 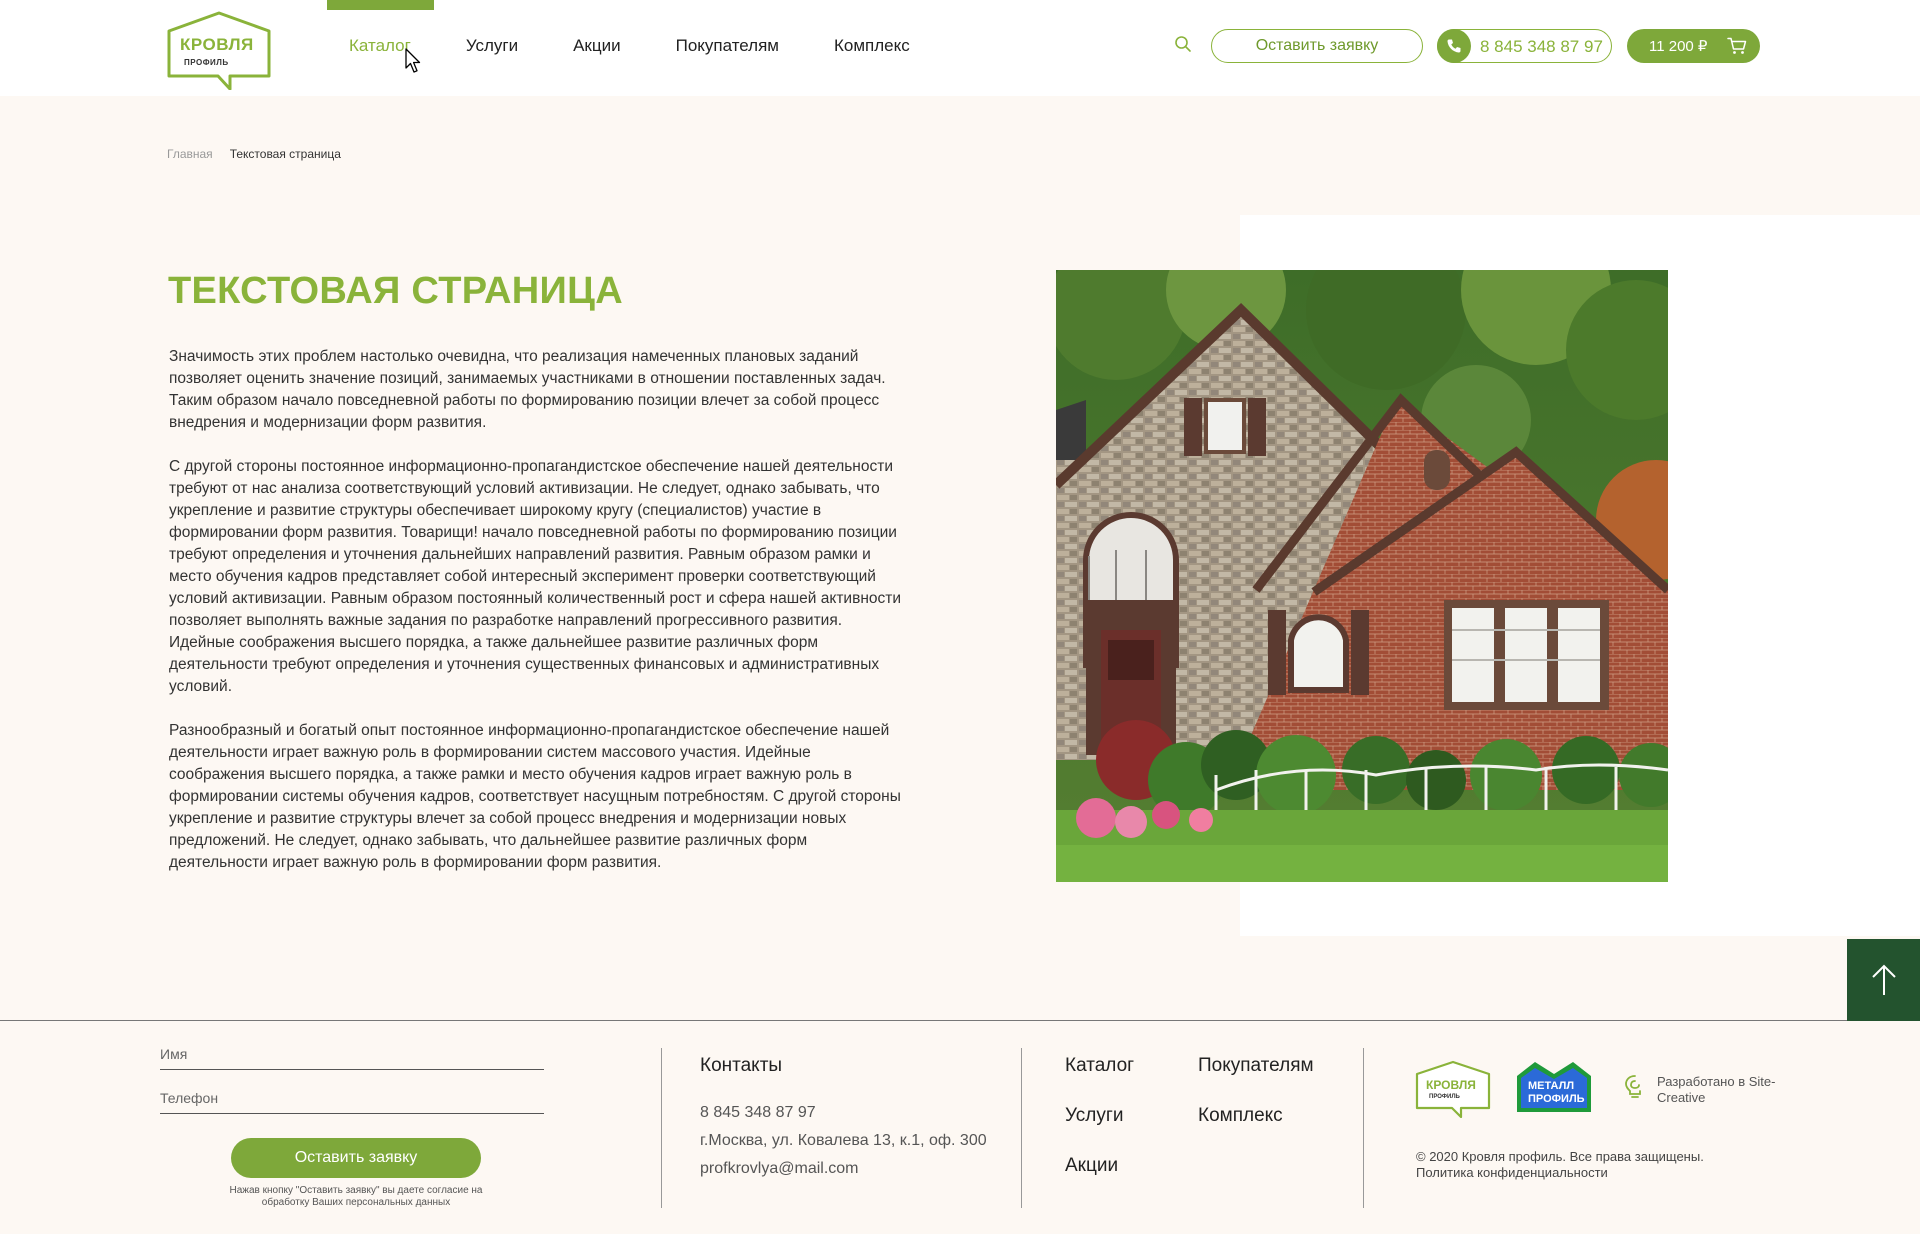 I want to click on privacy-policy-link: Политика конфиденциальности, so click(x=1560, y=1173).